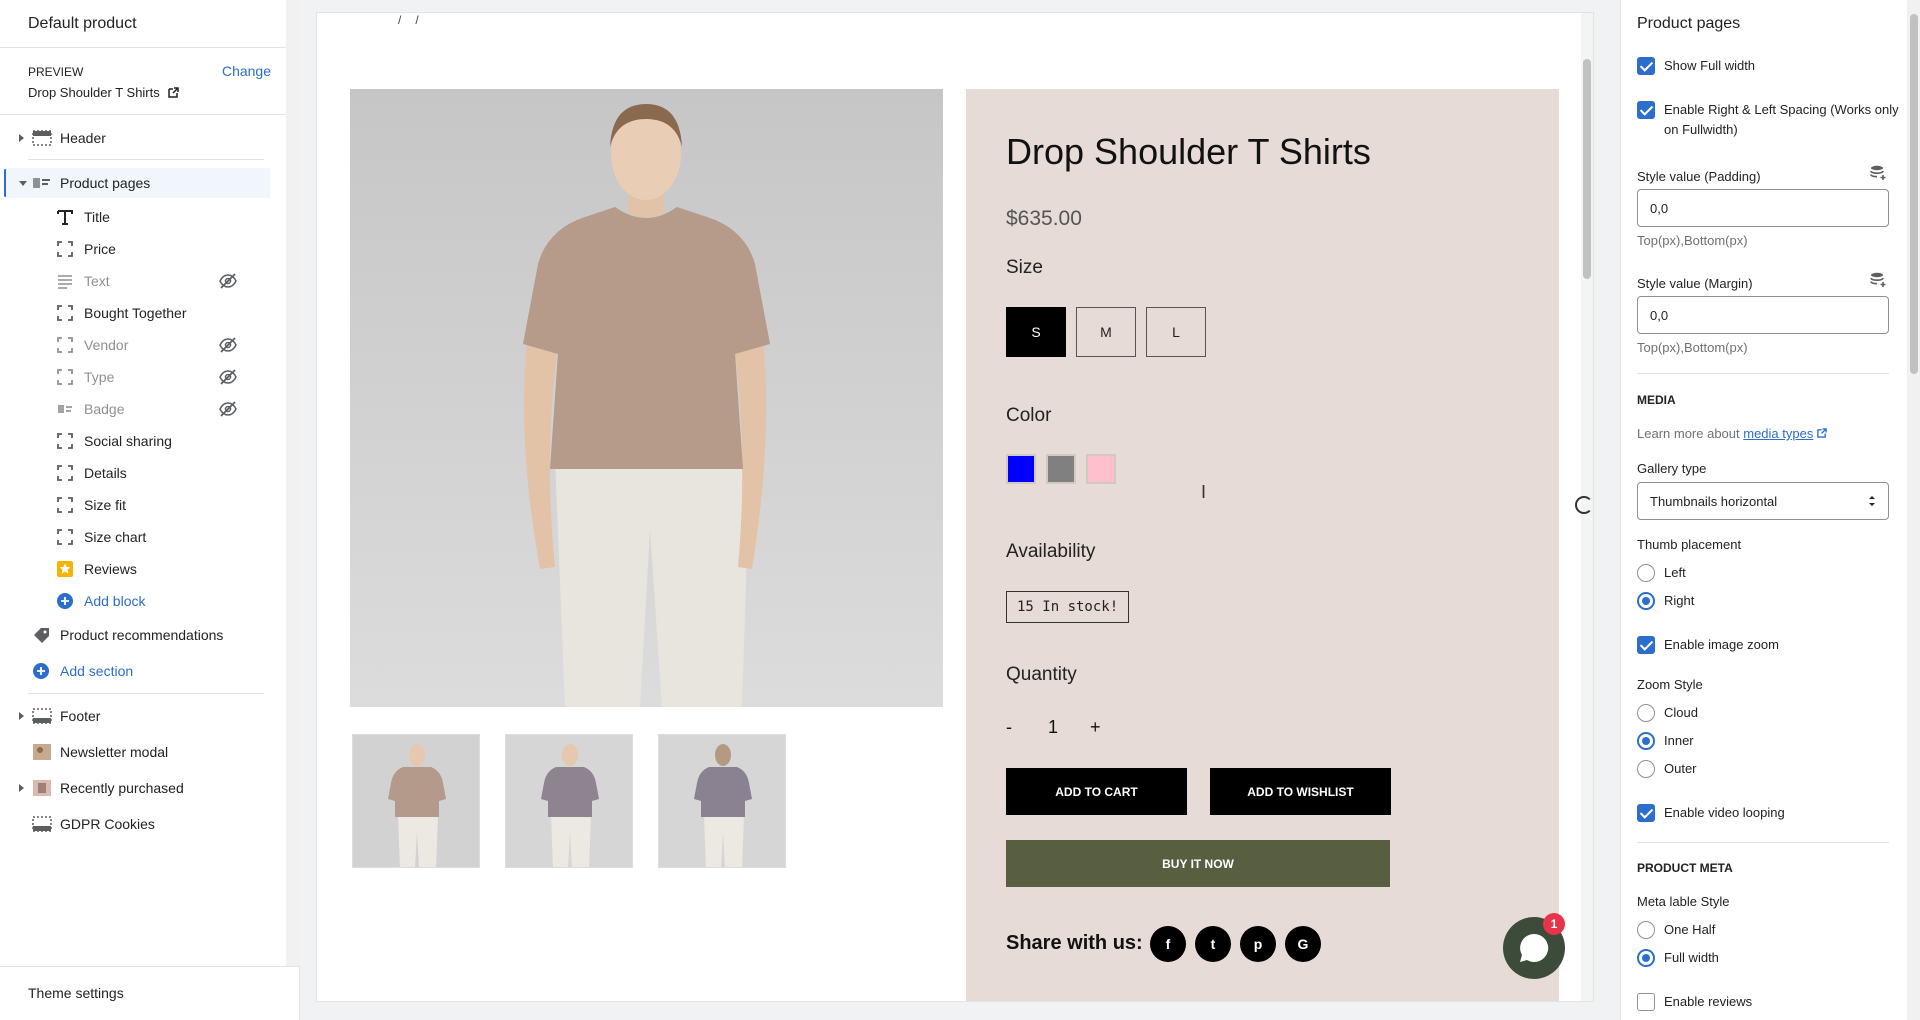 The width and height of the screenshot is (1920, 1020). Describe the element at coordinates (1021, 469) in the screenshot. I see `color-swatch-blue` at that location.